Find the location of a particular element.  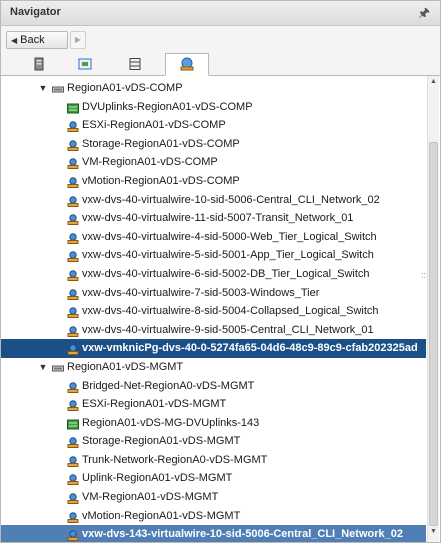

tree-node: vMotion-RegionA01-vDS-COMP is located at coordinates (213, 181).